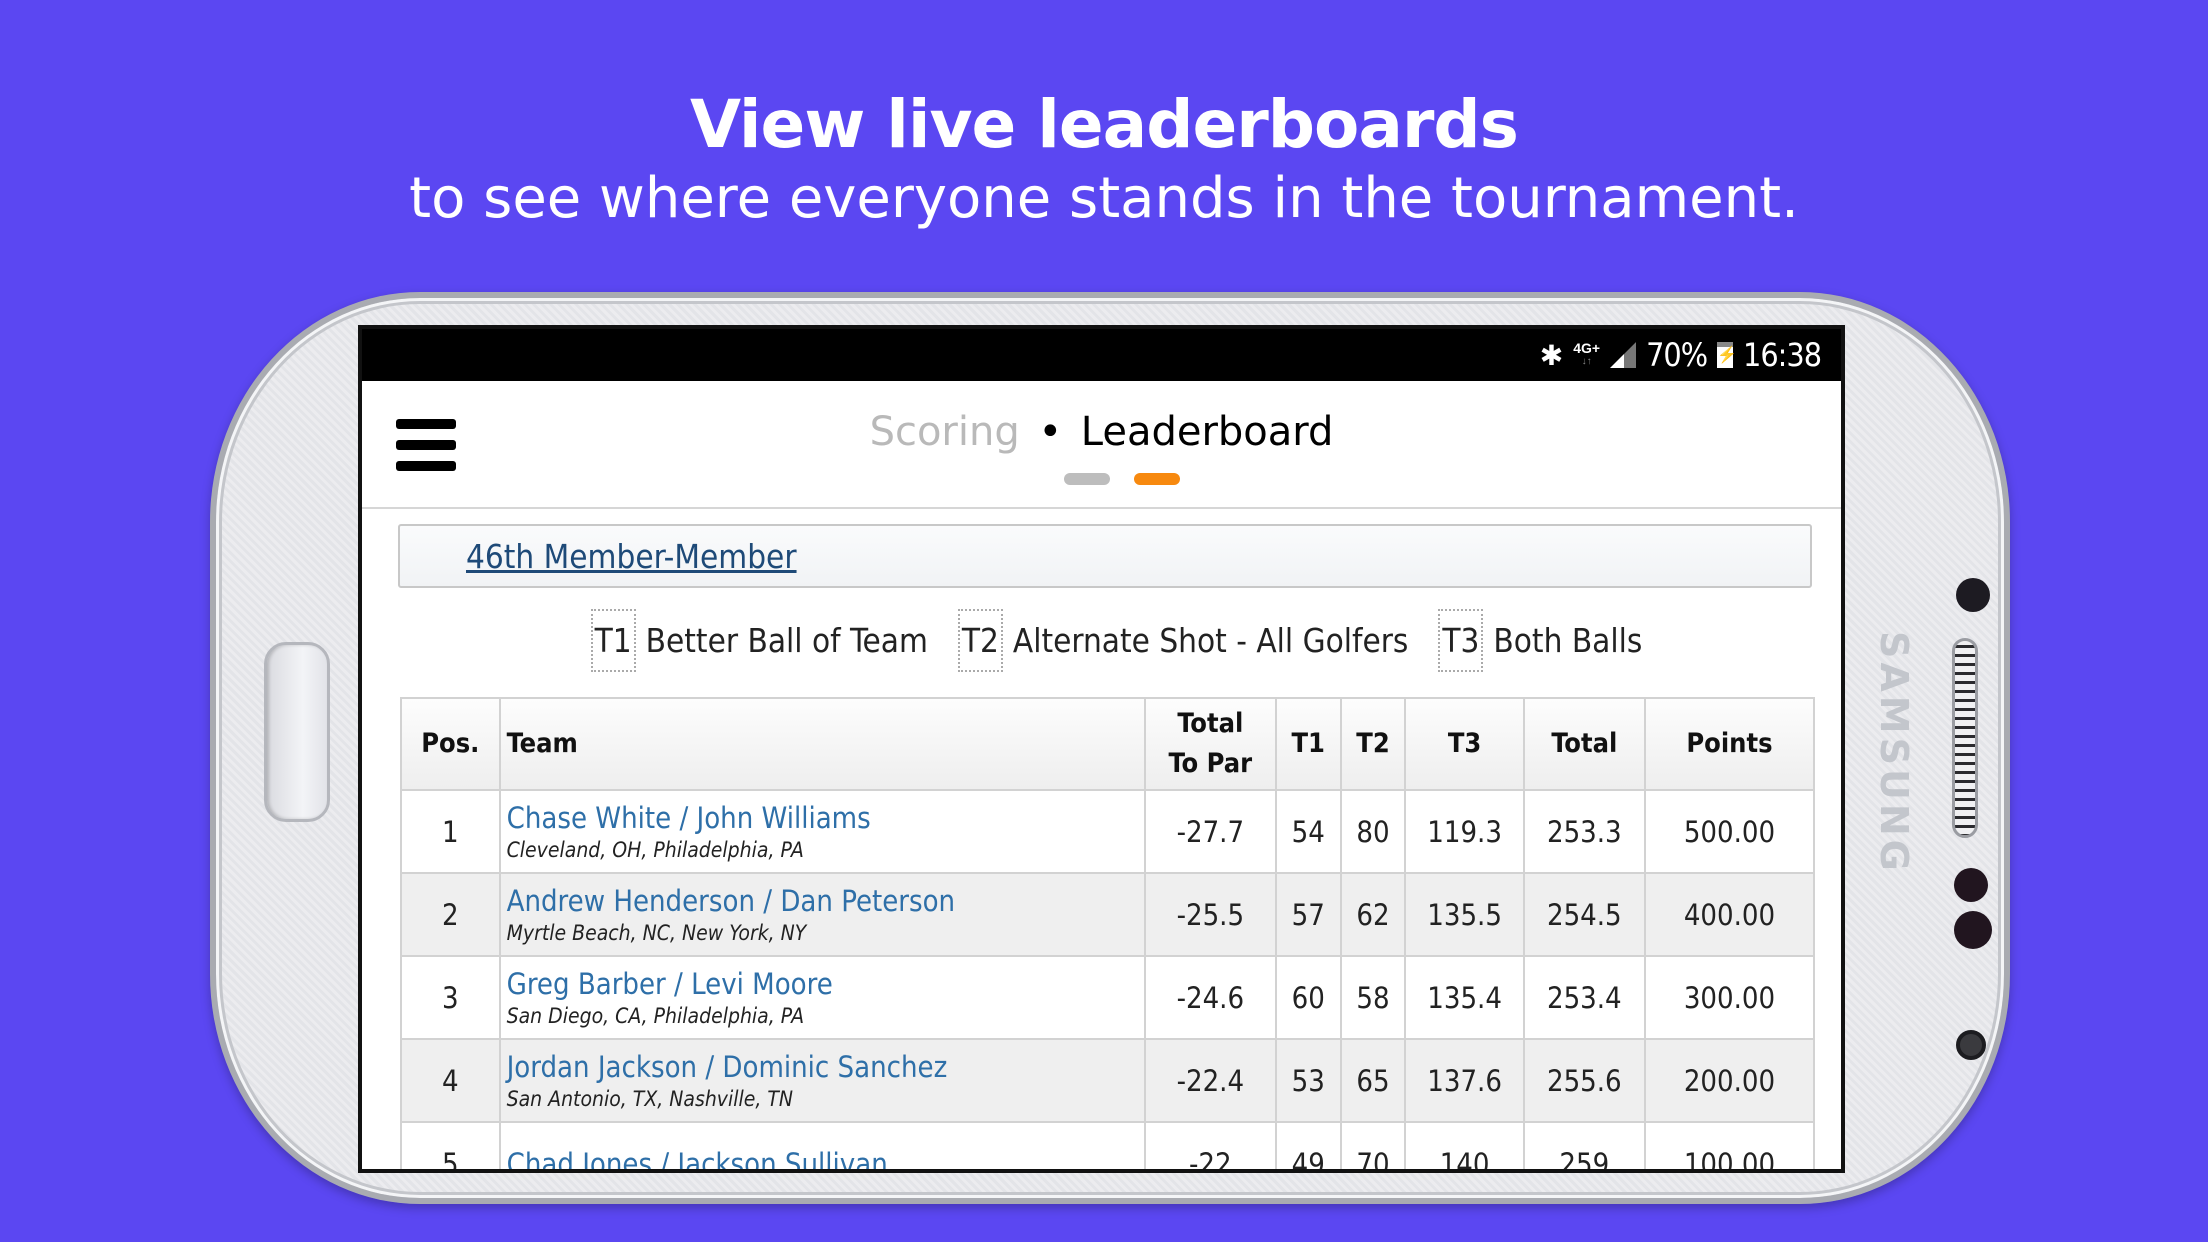 The image size is (2208, 1242). Describe the element at coordinates (450, 997) in the screenshot. I see `cell-pos: 3` at that location.